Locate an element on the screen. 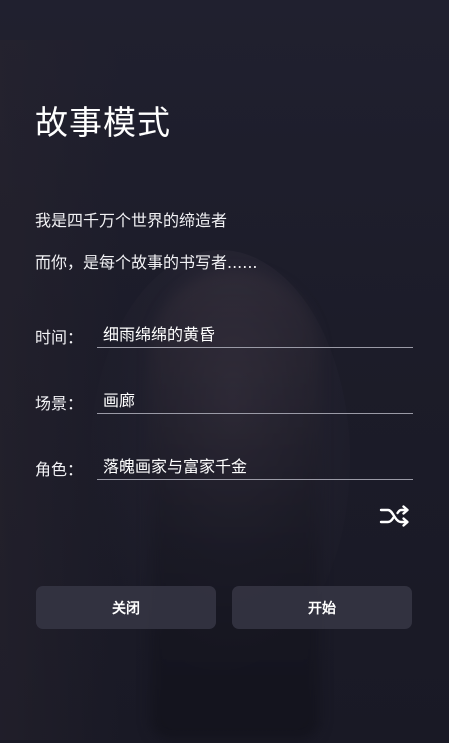 This screenshot has width=449, height=743. time-field-row: 时间： is located at coordinates (224, 334).